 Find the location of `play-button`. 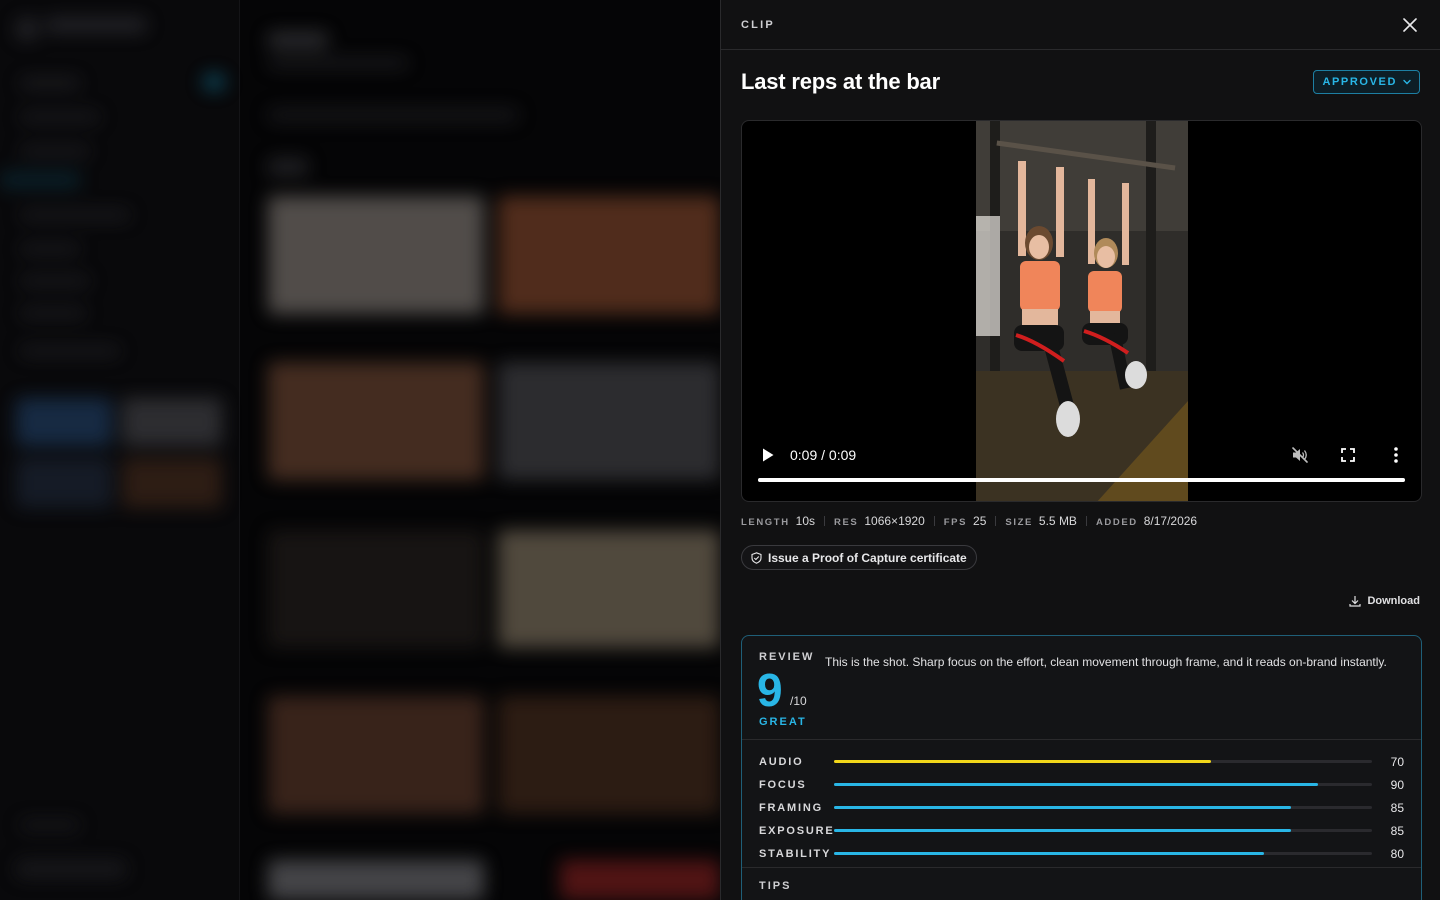

play-button is located at coordinates (768, 455).